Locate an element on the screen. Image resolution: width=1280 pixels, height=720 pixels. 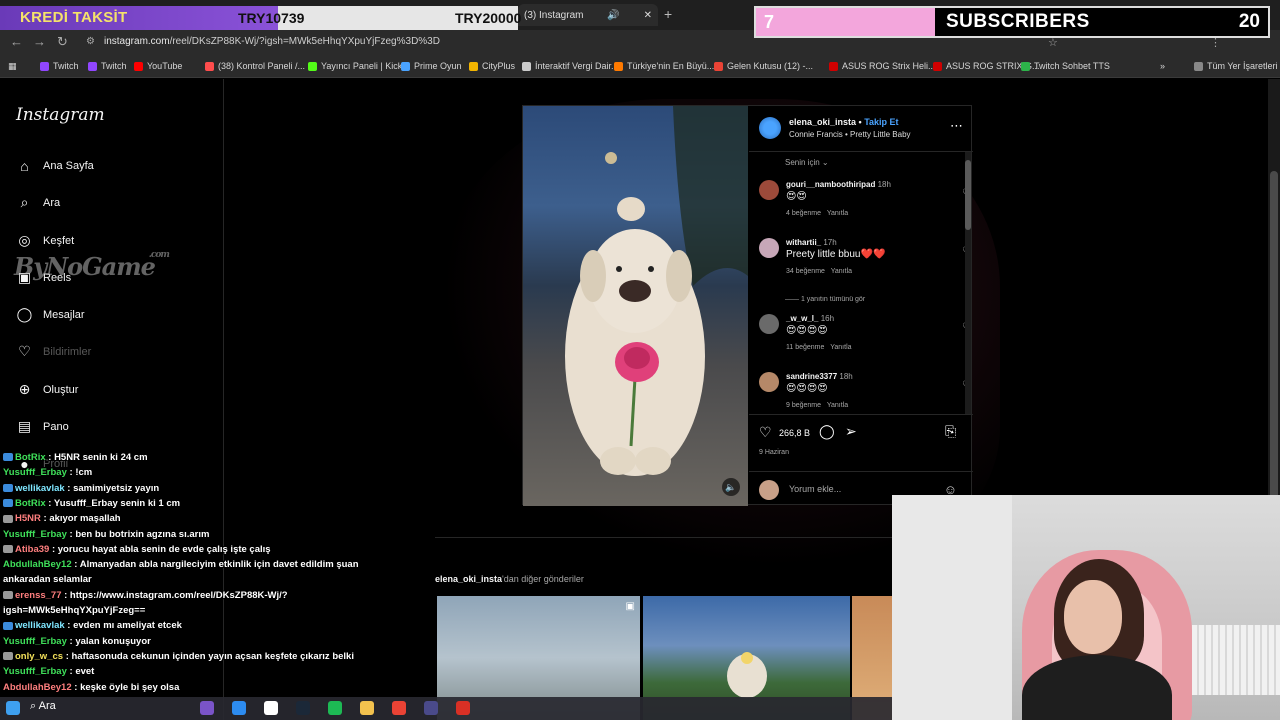
sidebar-item: ⌕ Ara is located at coordinates (38, 202).